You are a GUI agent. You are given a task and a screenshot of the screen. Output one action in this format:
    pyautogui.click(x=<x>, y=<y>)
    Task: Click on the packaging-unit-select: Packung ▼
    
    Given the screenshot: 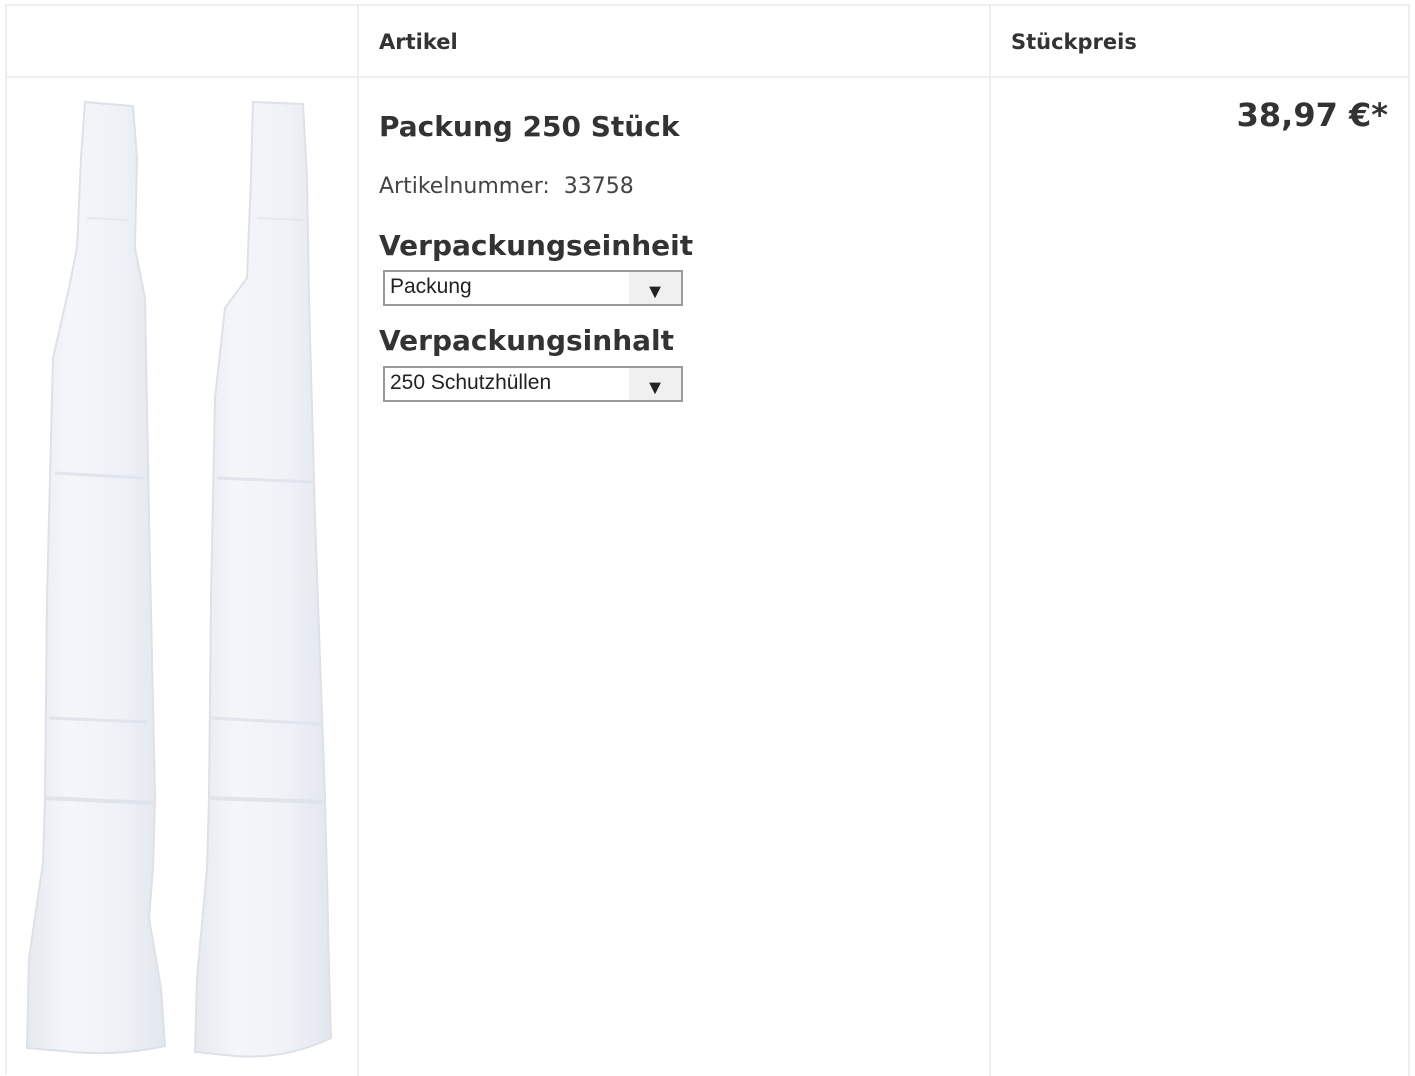 What is the action you would take?
    pyautogui.click(x=533, y=288)
    